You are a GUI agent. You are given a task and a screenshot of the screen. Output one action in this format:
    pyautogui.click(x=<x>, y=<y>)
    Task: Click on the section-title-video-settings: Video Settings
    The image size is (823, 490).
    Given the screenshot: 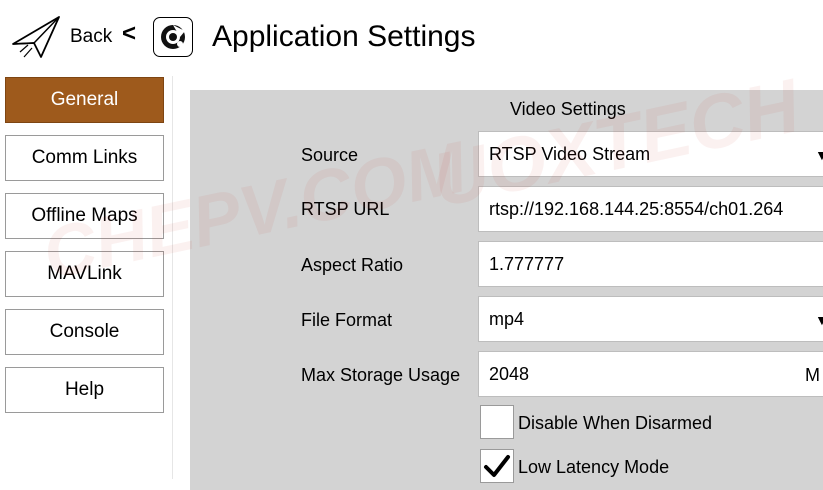 What is the action you would take?
    pyautogui.click(x=568, y=109)
    